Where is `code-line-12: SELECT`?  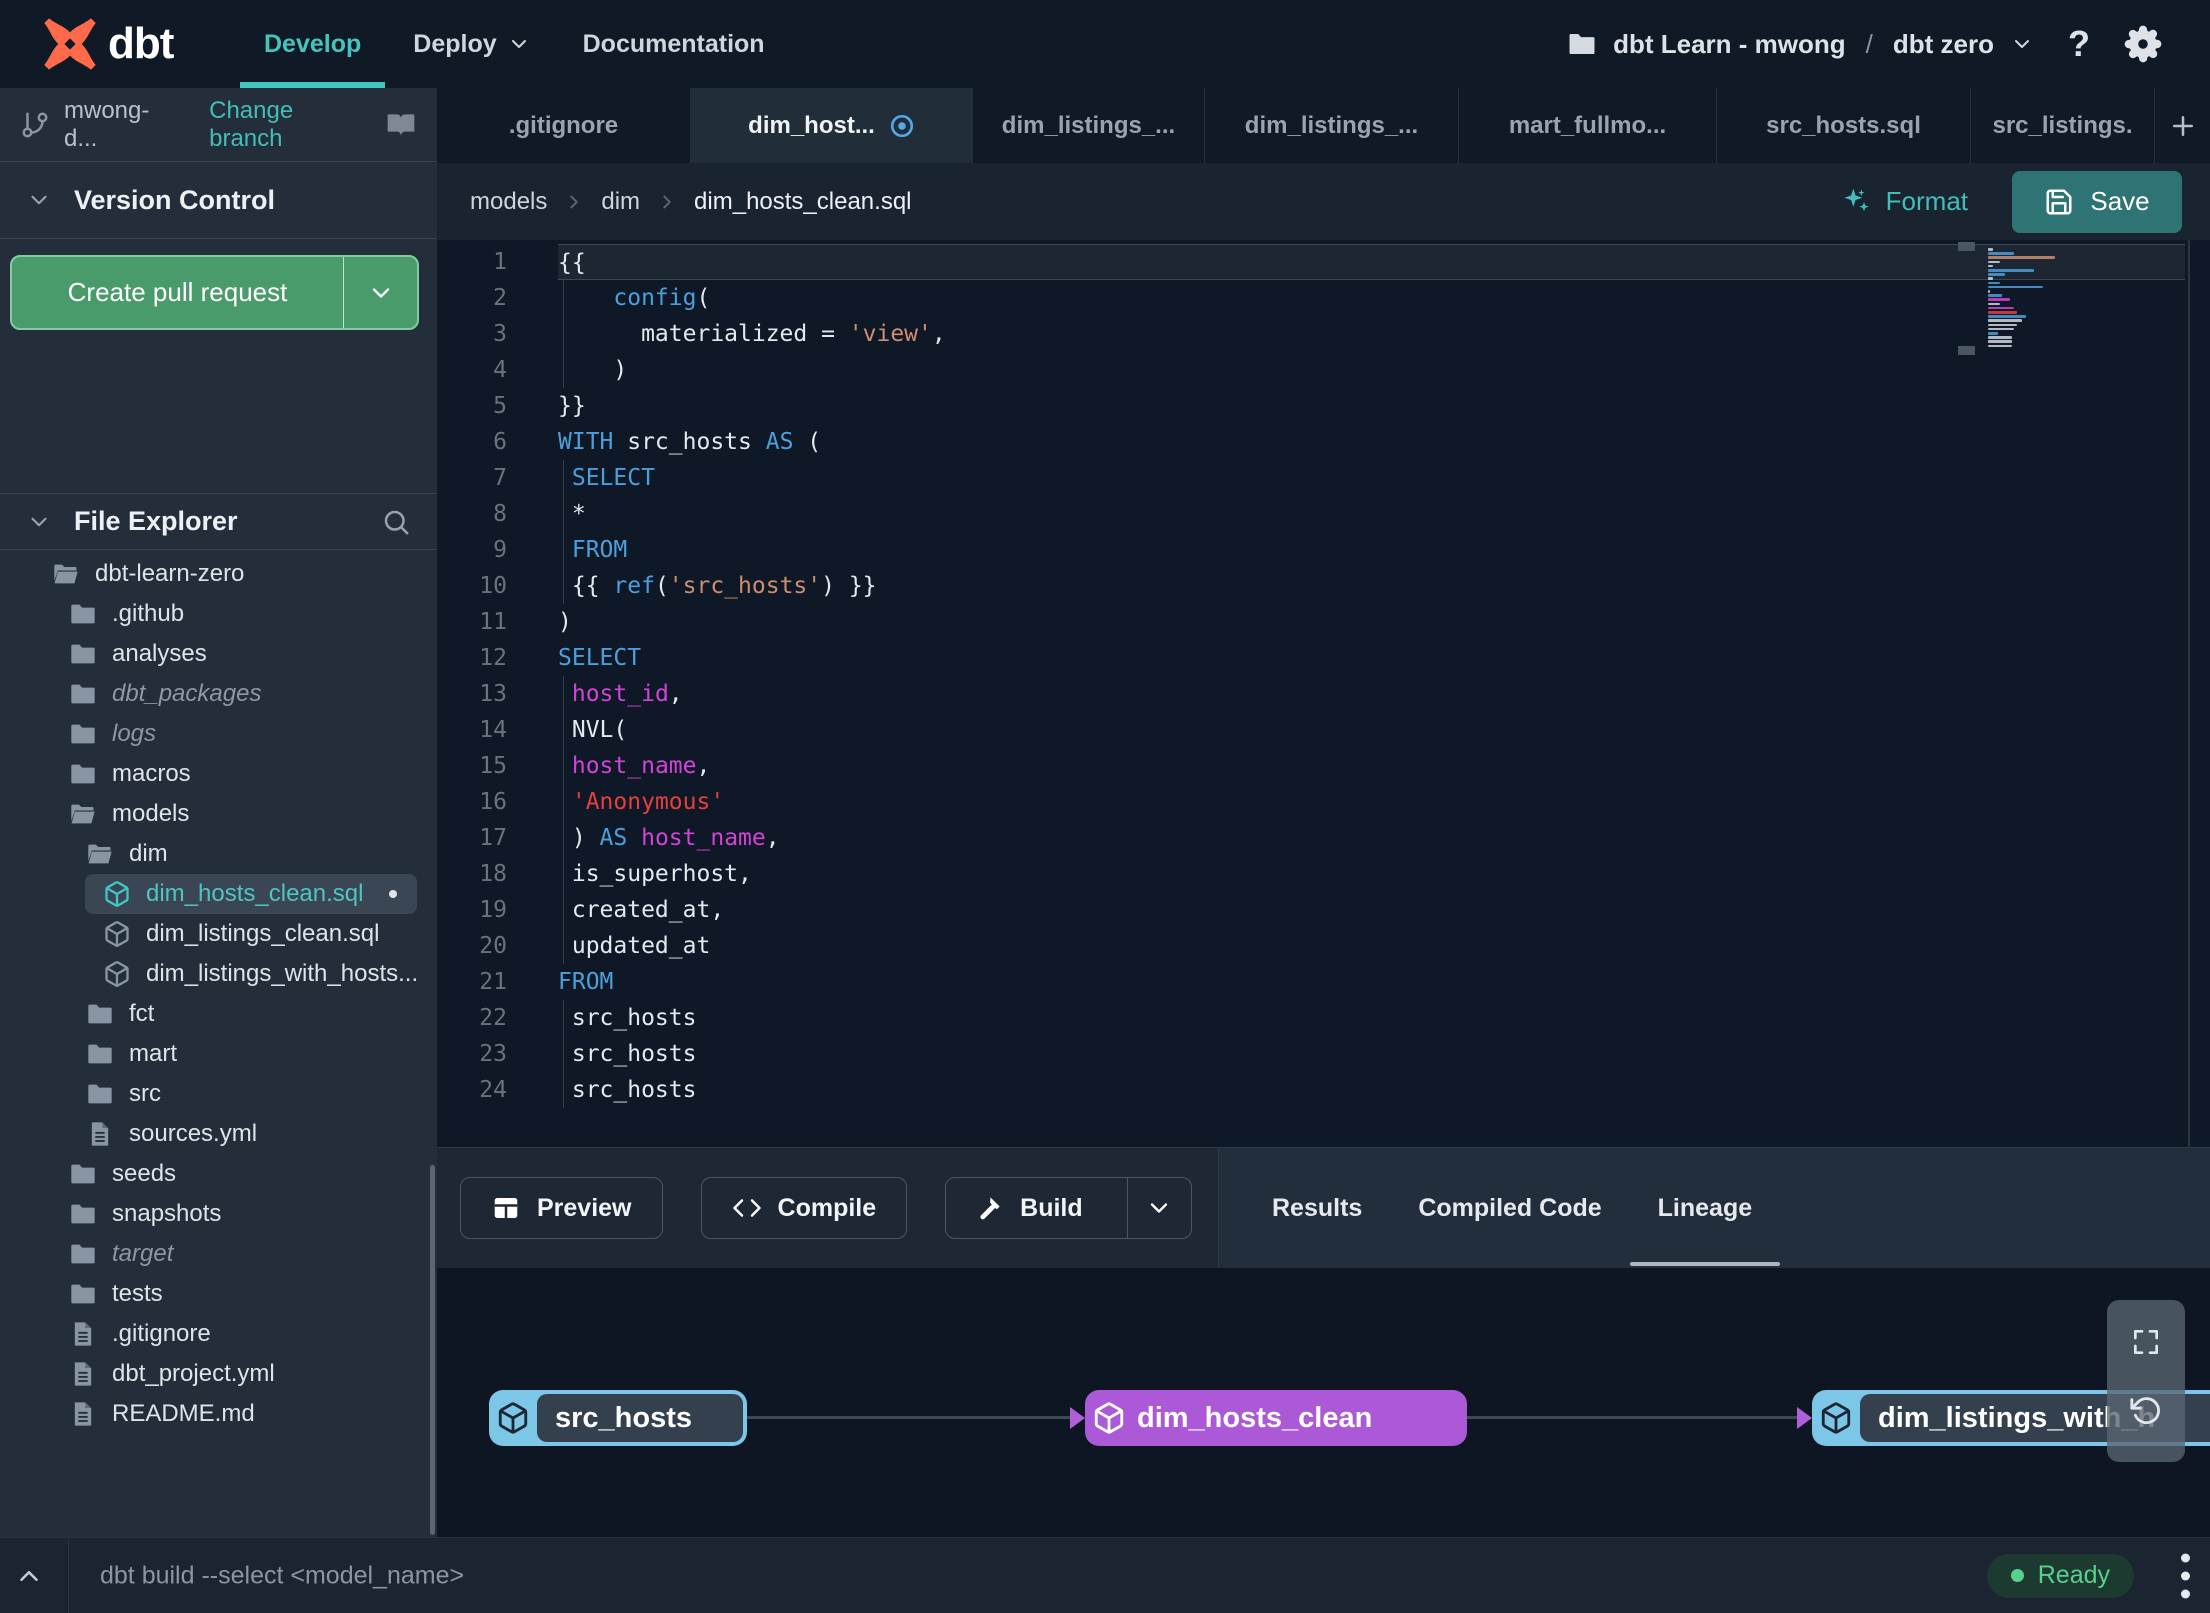 code-line-12: SELECT is located at coordinates (1371, 658).